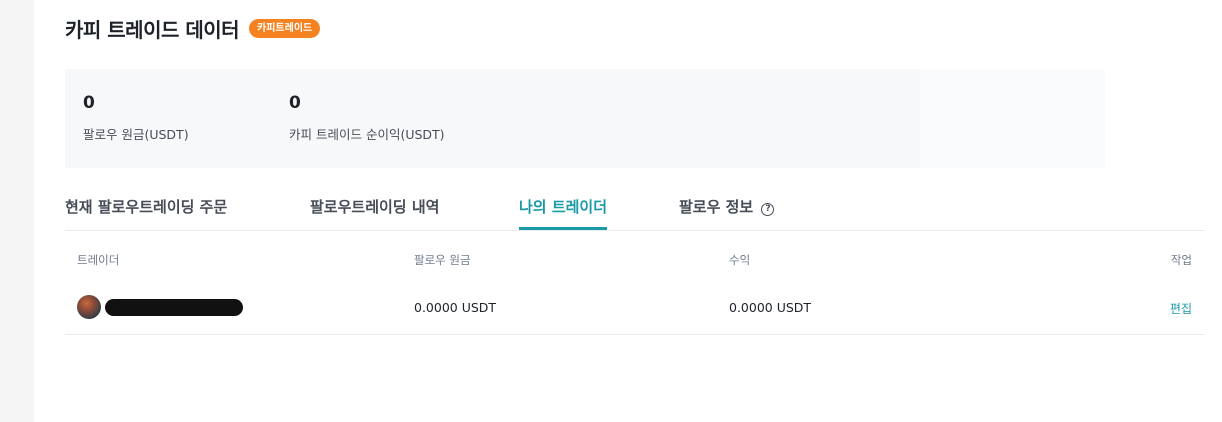 Image resolution: width=1222 pixels, height=422 pixels. What do you see at coordinates (1012, 118) in the screenshot?
I see `stats-panel-extension` at bounding box center [1012, 118].